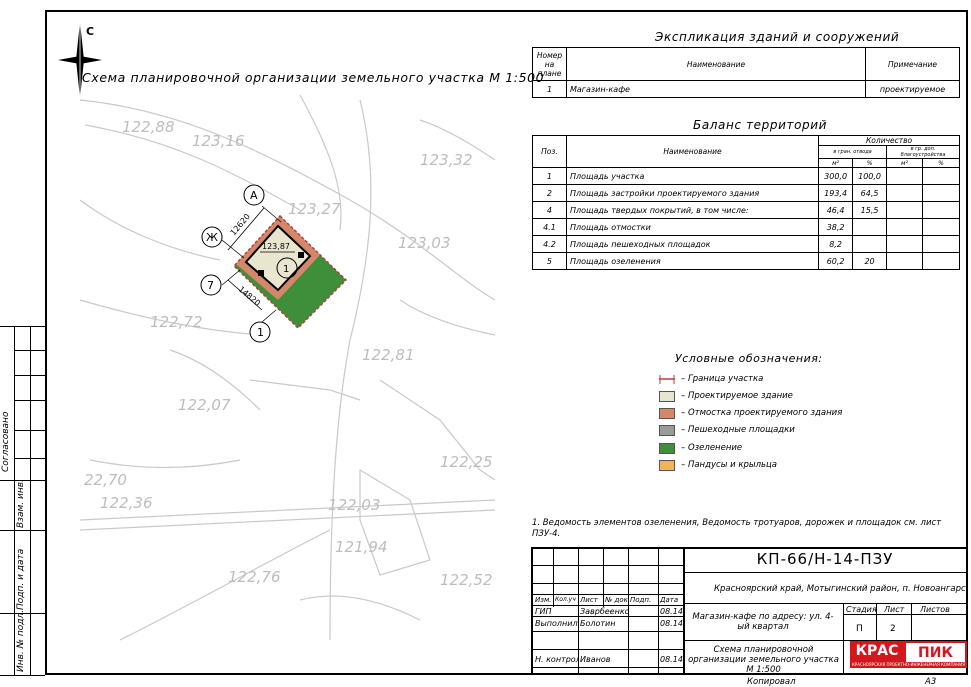 The height and width of the screenshot is (687, 971). I want to click on col-header: Примечание, so click(912, 64).